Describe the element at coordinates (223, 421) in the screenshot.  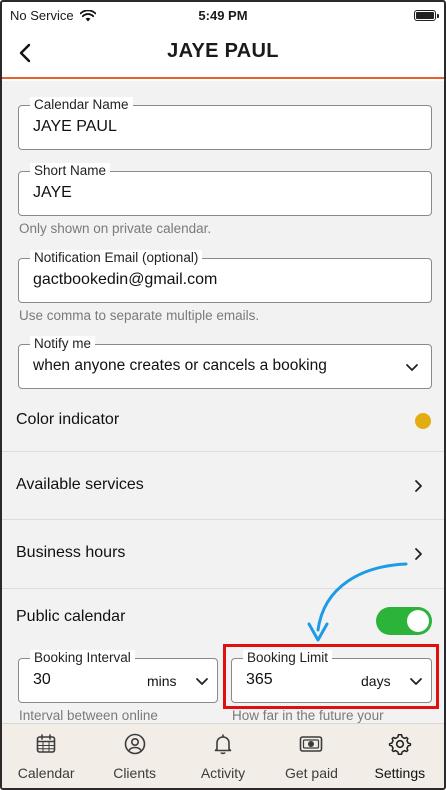
I see `color-indicator-row: Color indicator` at that location.